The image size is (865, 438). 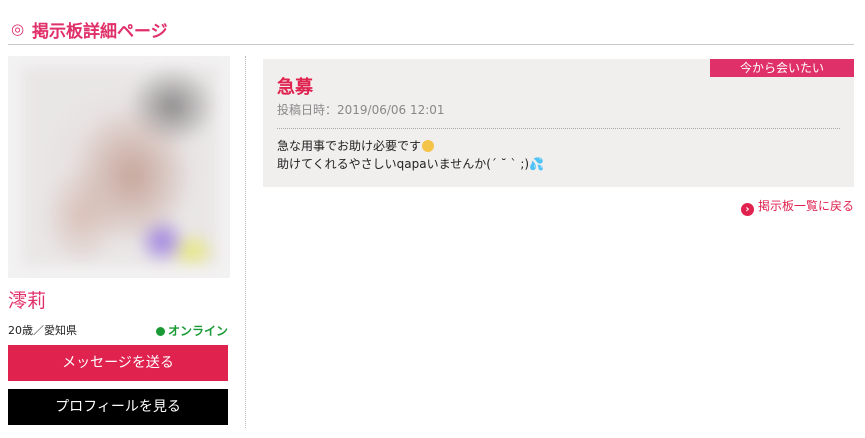 I want to click on blurred-avatar-image, so click(x=120, y=166).